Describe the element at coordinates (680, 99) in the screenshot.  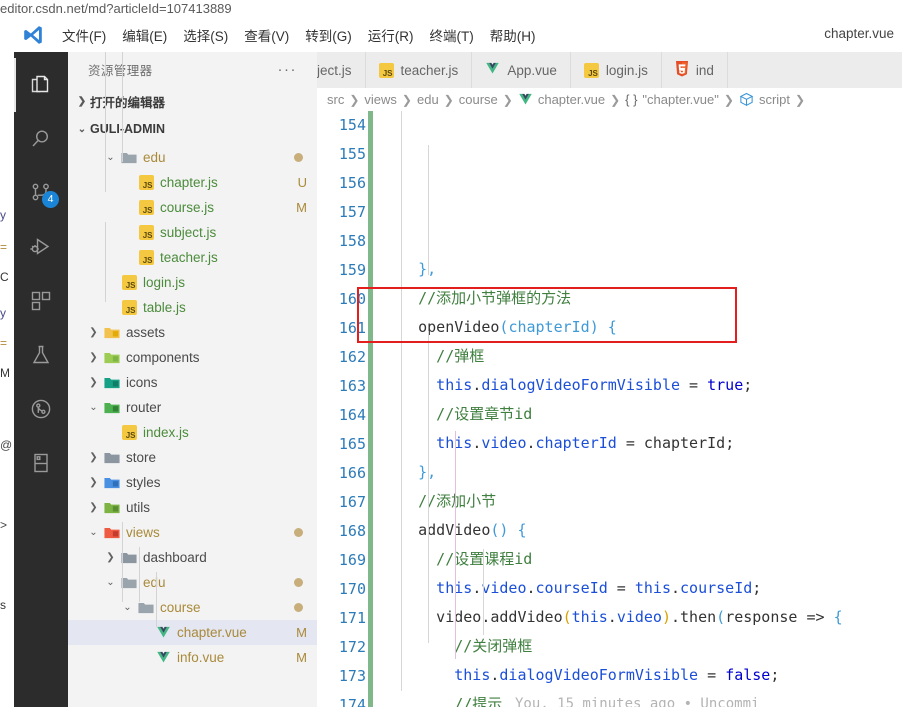
I see `breadcrumb-item-chapter-symbol: "chapter.vue"` at that location.